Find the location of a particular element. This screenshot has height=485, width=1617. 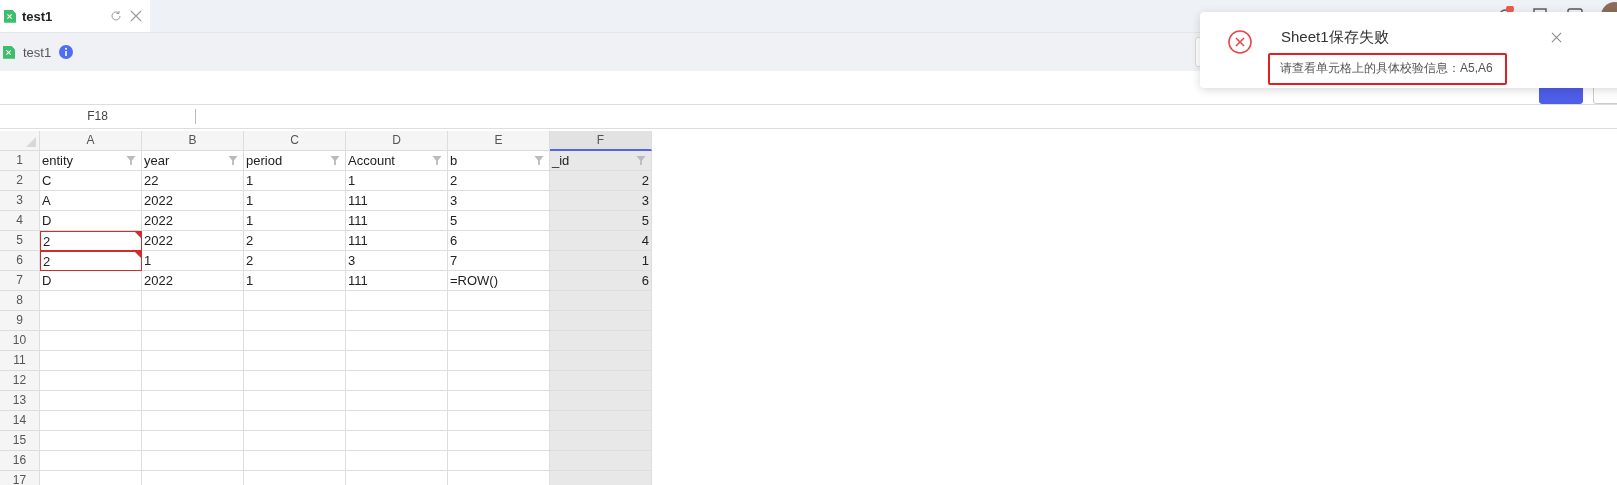

tab-title: test1 is located at coordinates (38, 16).